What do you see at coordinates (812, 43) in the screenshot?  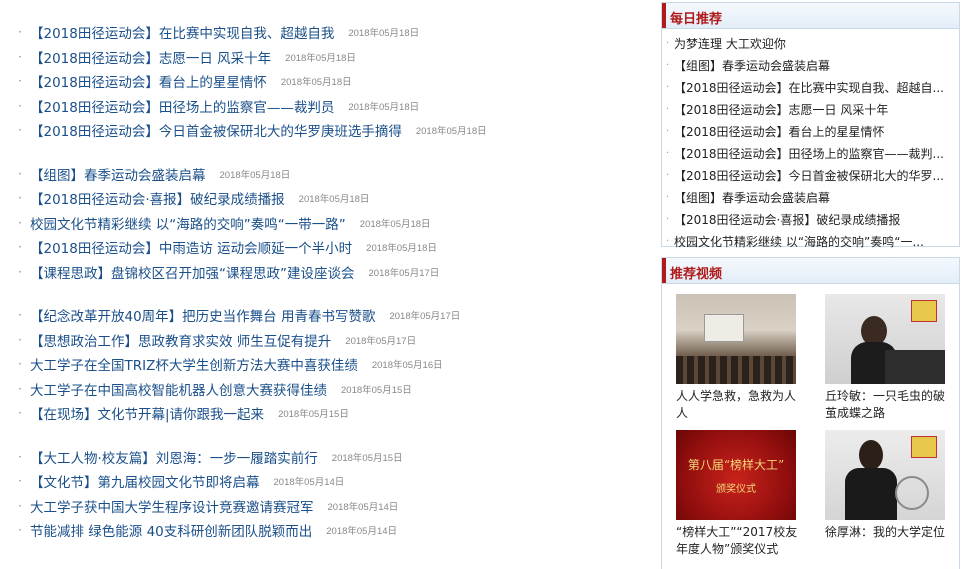 I see `recommend-item: · 为梦连理 大工欢迎你` at bounding box center [812, 43].